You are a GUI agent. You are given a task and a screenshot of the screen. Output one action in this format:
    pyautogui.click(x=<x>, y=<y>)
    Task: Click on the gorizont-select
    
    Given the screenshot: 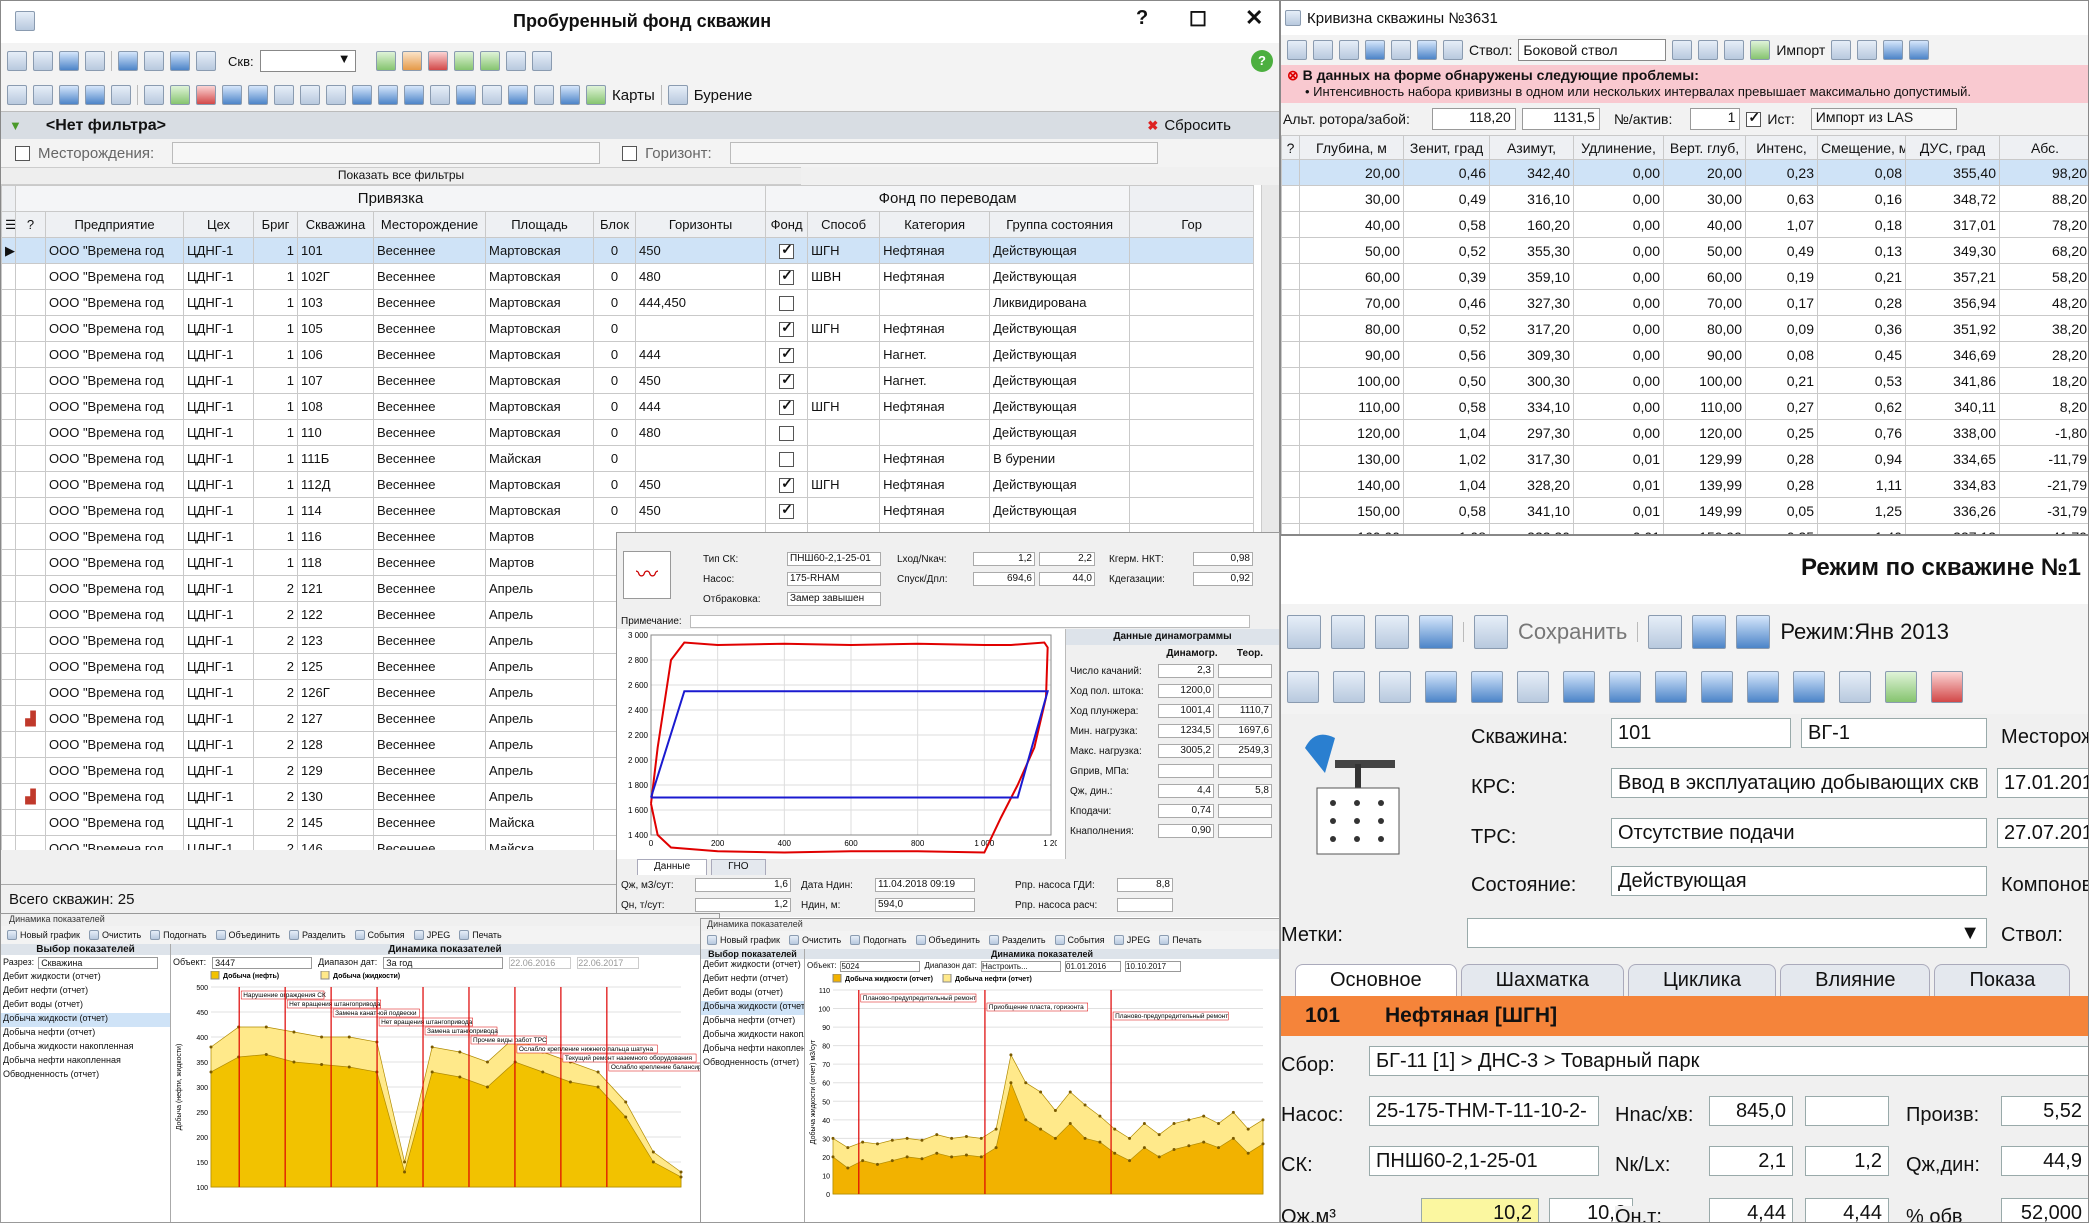 What is the action you would take?
    pyautogui.click(x=943, y=153)
    